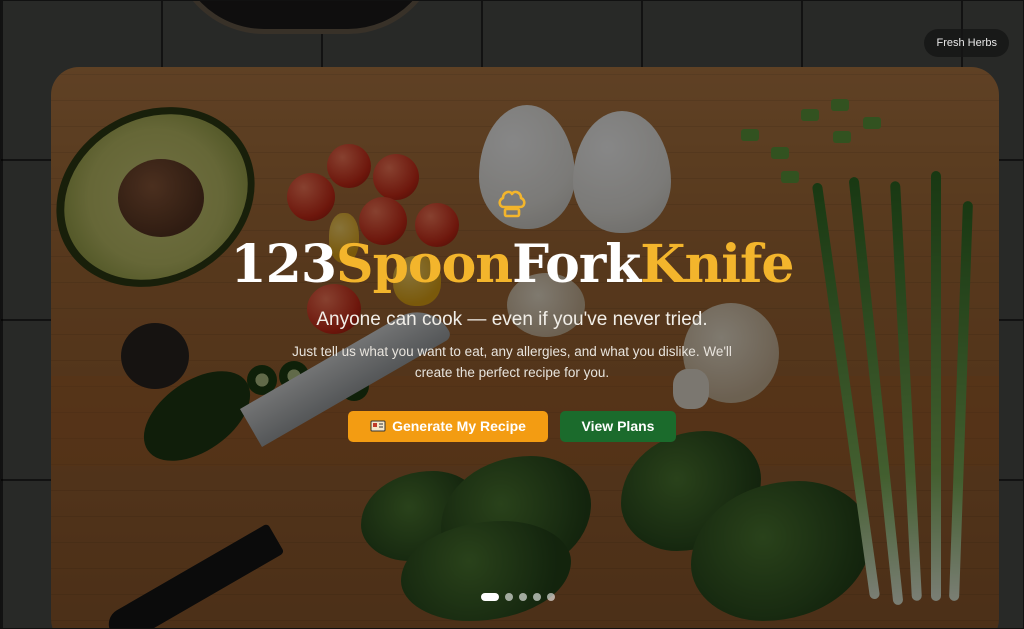  What do you see at coordinates (459, 426) in the screenshot?
I see `generate-recipe-label: Generate My Recipe` at bounding box center [459, 426].